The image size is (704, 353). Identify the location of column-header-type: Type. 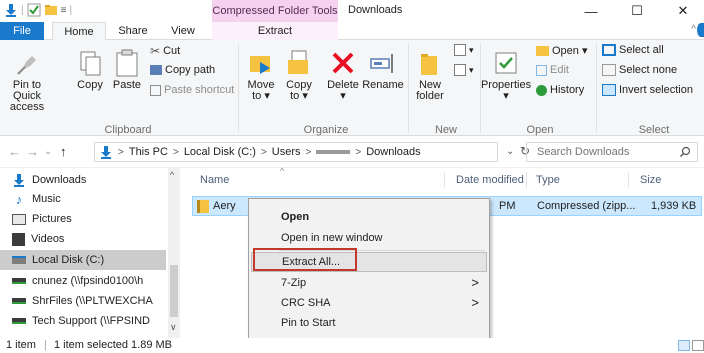
(548, 180).